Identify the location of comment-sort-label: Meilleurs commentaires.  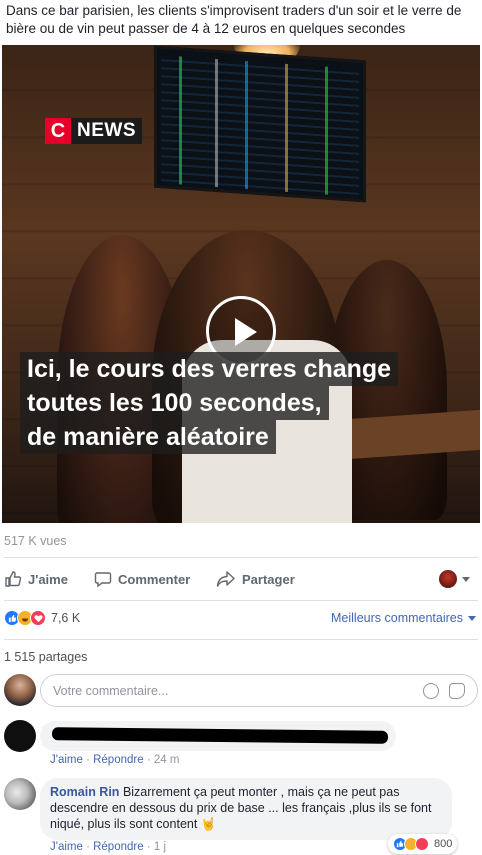
(397, 618).